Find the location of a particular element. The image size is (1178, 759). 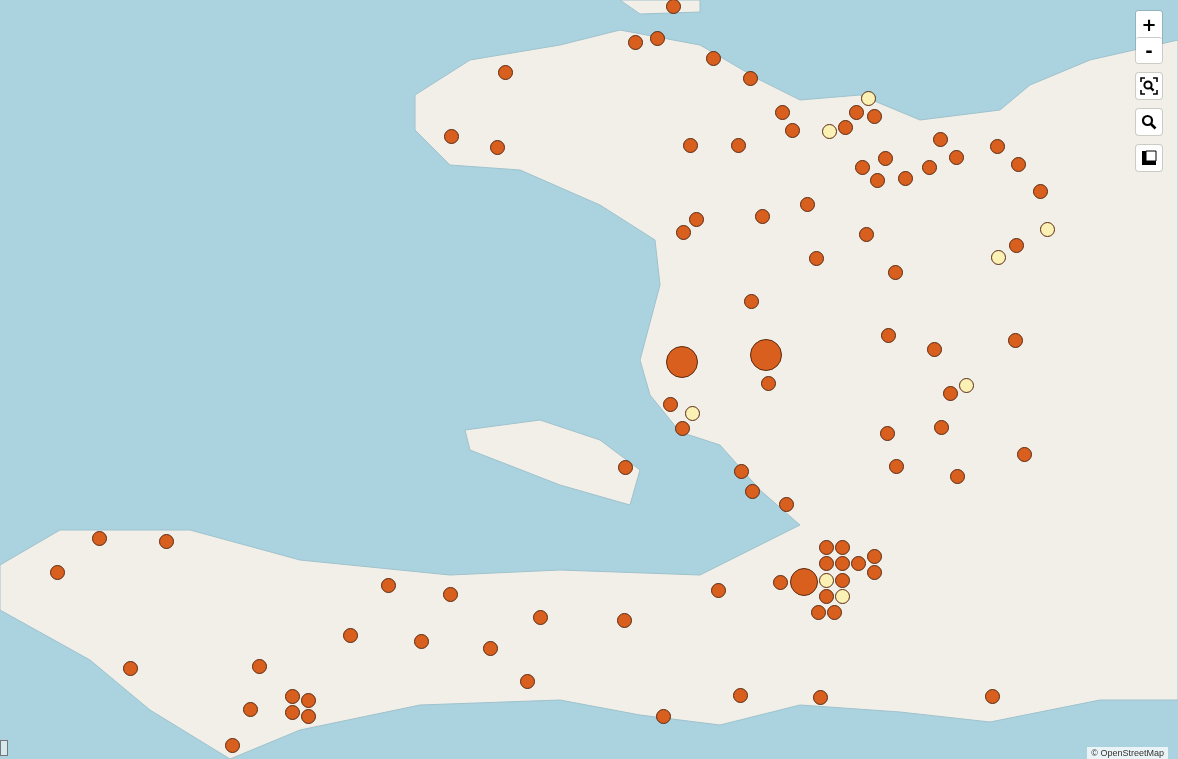

measure-button is located at coordinates (1149, 158).